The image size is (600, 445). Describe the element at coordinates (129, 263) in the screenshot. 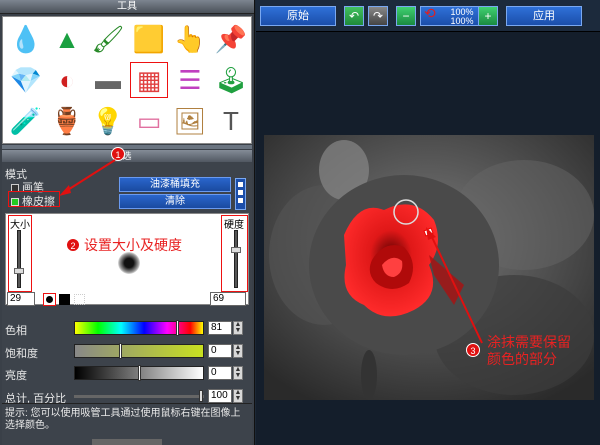

I see `brush-preview-dot` at that location.